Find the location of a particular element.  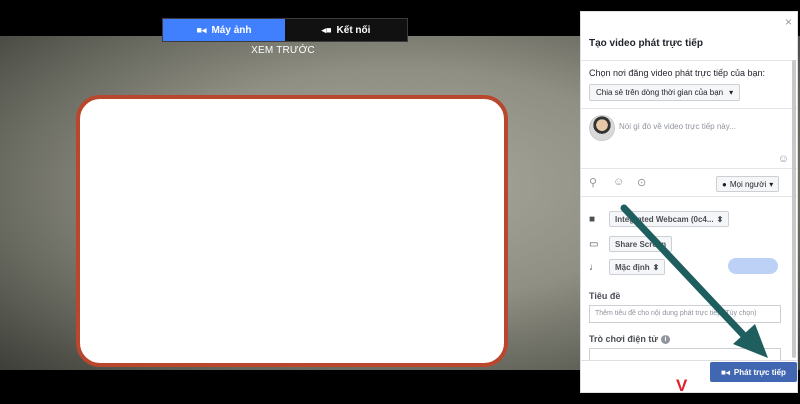

watermark-v: V is located at coordinates (681, 385).